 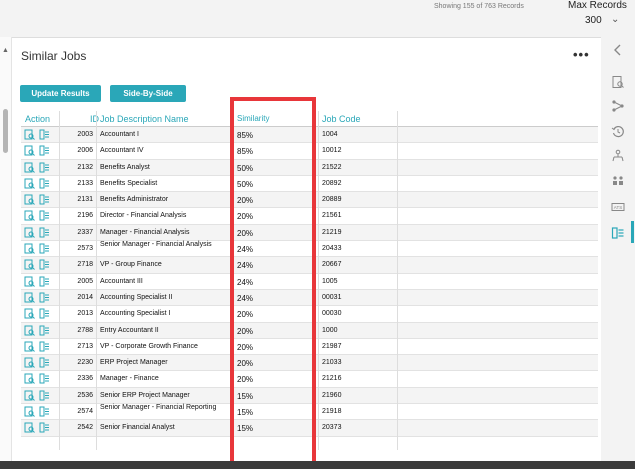 What do you see at coordinates (5, 50) in the screenshot?
I see `scroll-up-icon: ▲` at bounding box center [5, 50].